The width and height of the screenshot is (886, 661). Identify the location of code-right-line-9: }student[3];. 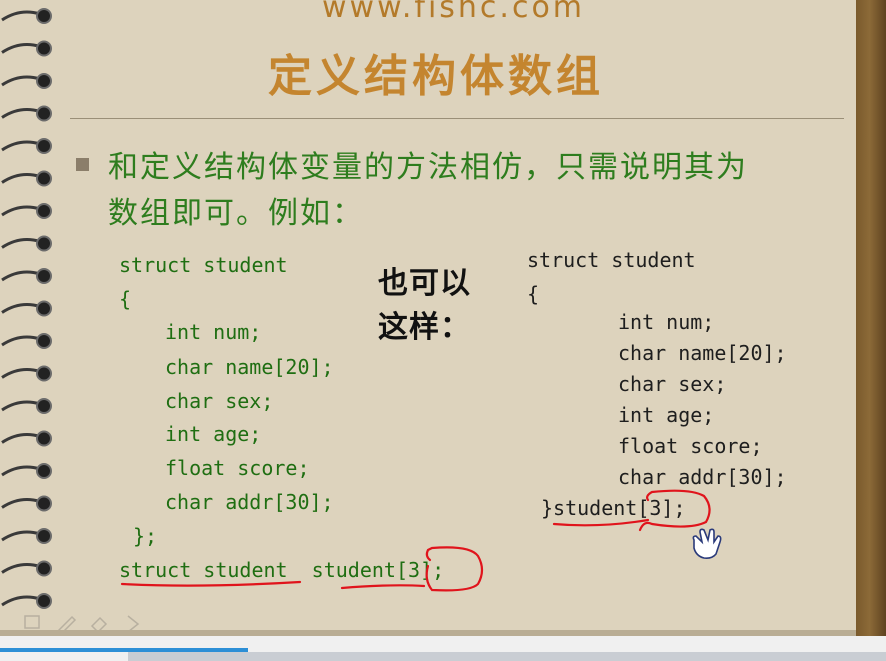
(613, 508).